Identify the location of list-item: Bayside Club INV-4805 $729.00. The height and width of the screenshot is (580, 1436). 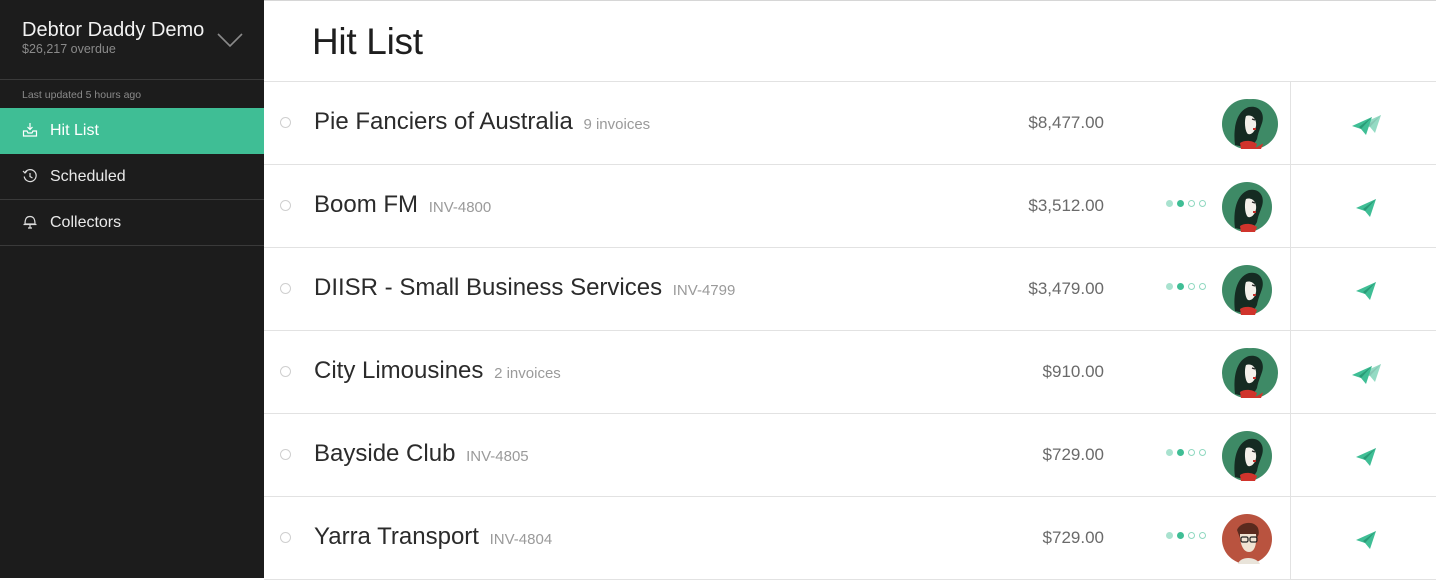
(850, 455).